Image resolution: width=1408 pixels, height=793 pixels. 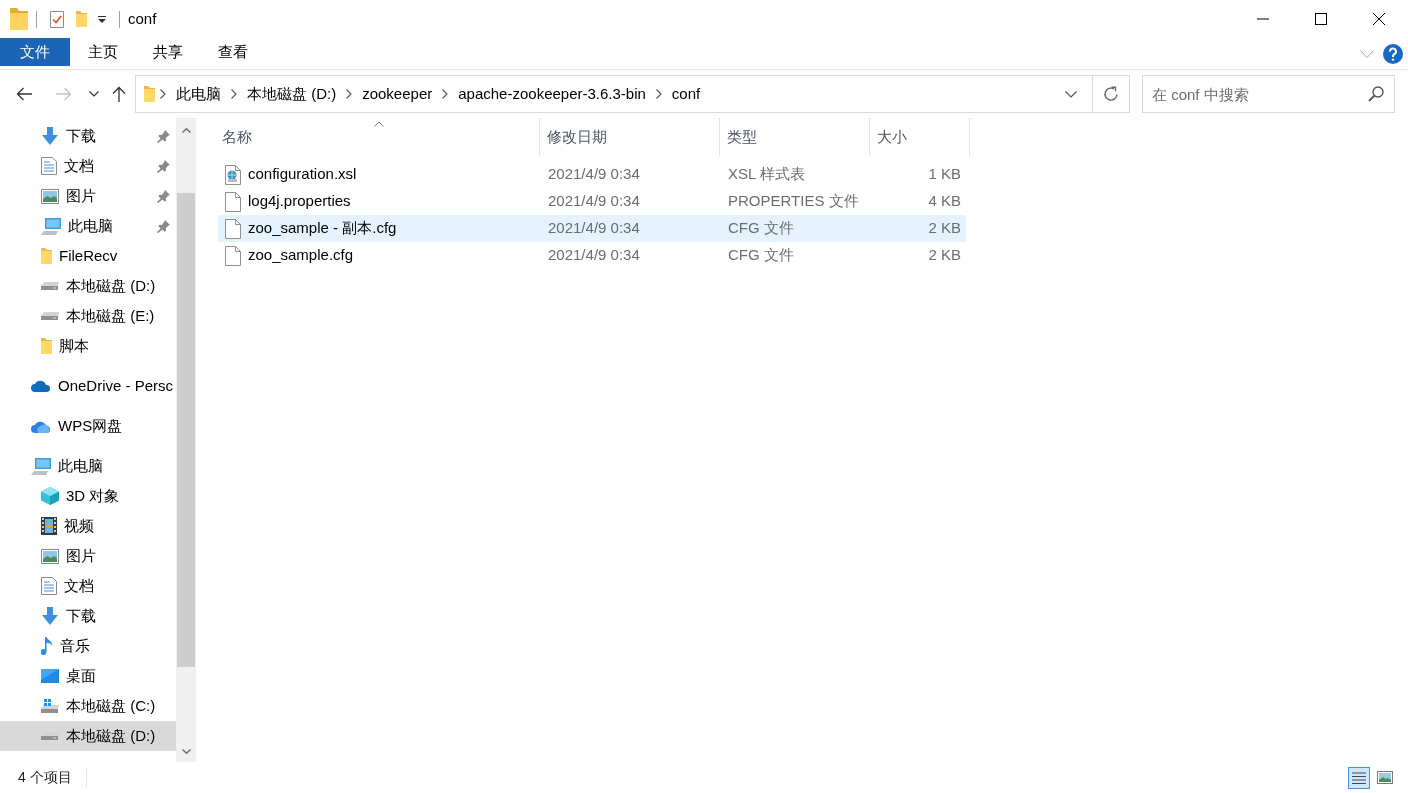 I want to click on address-bar: 此电脑 本地磁盘 (D:) zookeeper apache-zookeeper-3.6.3-bin conf, so click(x=613, y=94).